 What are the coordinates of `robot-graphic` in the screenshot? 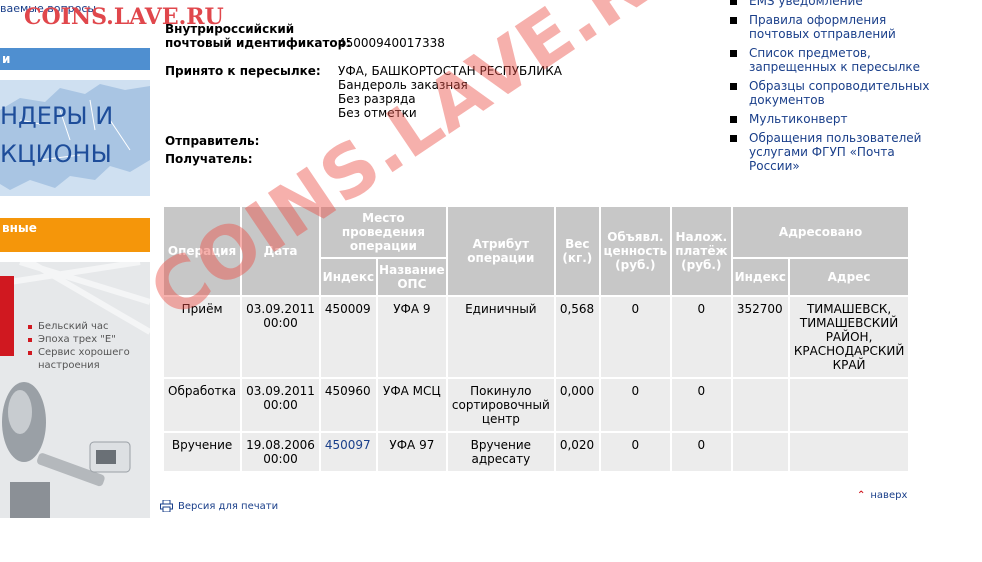 It's located at (75, 390).